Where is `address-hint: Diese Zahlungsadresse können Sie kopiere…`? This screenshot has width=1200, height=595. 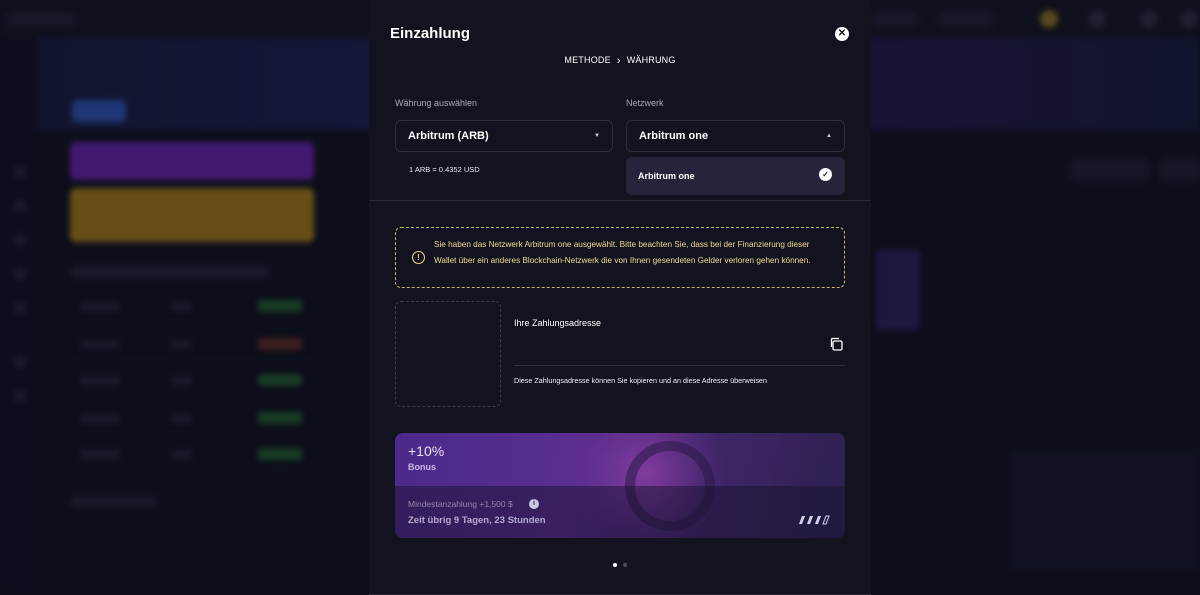
address-hint: Diese Zahlungsadresse können Sie kopiere… is located at coordinates (640, 380).